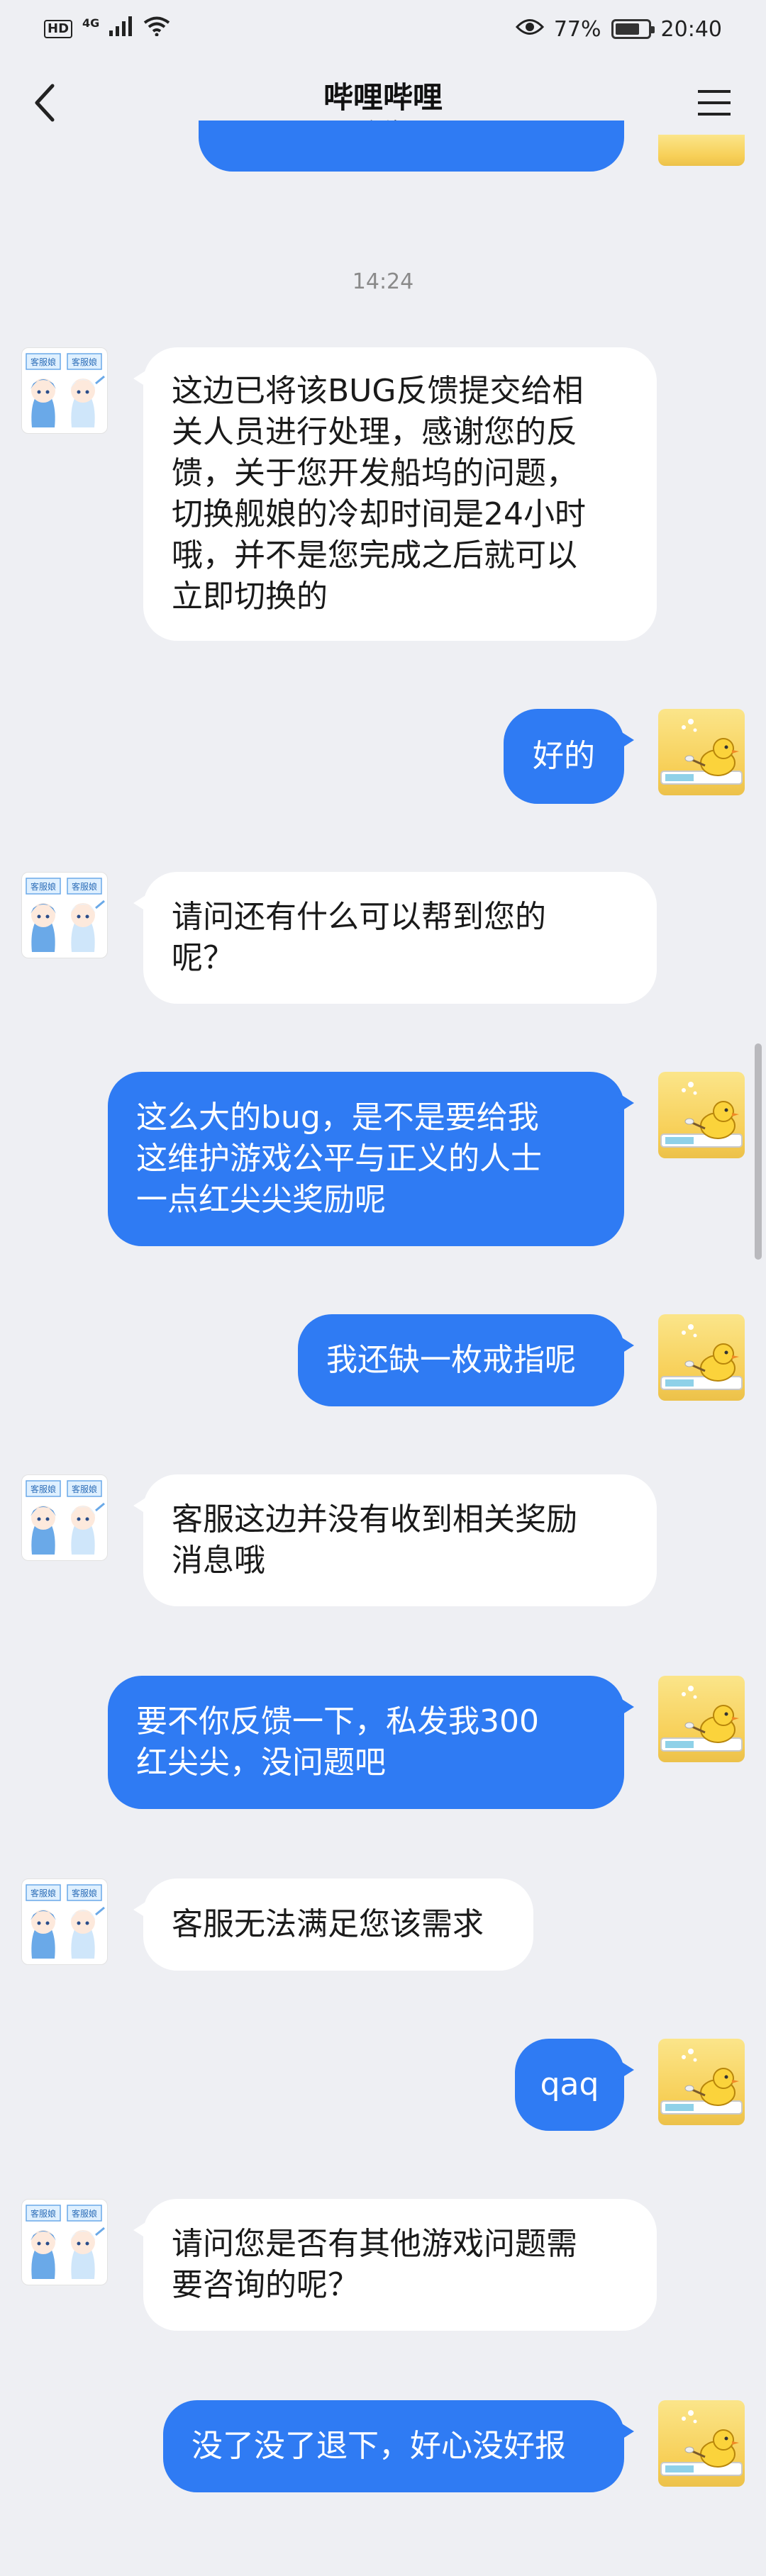 The width and height of the screenshot is (766, 2576). What do you see at coordinates (339, 1158) in the screenshot?
I see `message-text: 这么大的bug，是不是要给我 这维护游戏公平与正义的人士 一点红尖尖奖励呢` at bounding box center [339, 1158].